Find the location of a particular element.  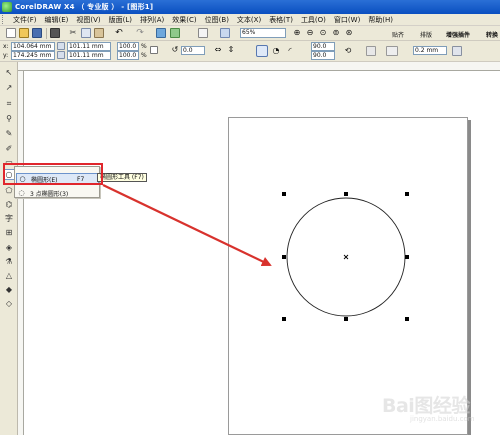

handle-top-right is located at coordinates (407, 194).